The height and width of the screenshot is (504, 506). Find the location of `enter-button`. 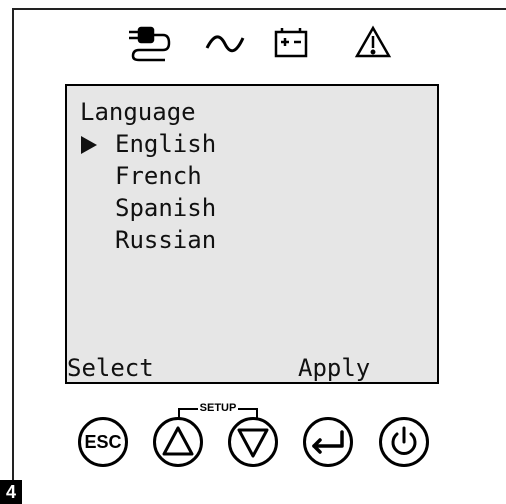

enter-button is located at coordinates (328, 442).